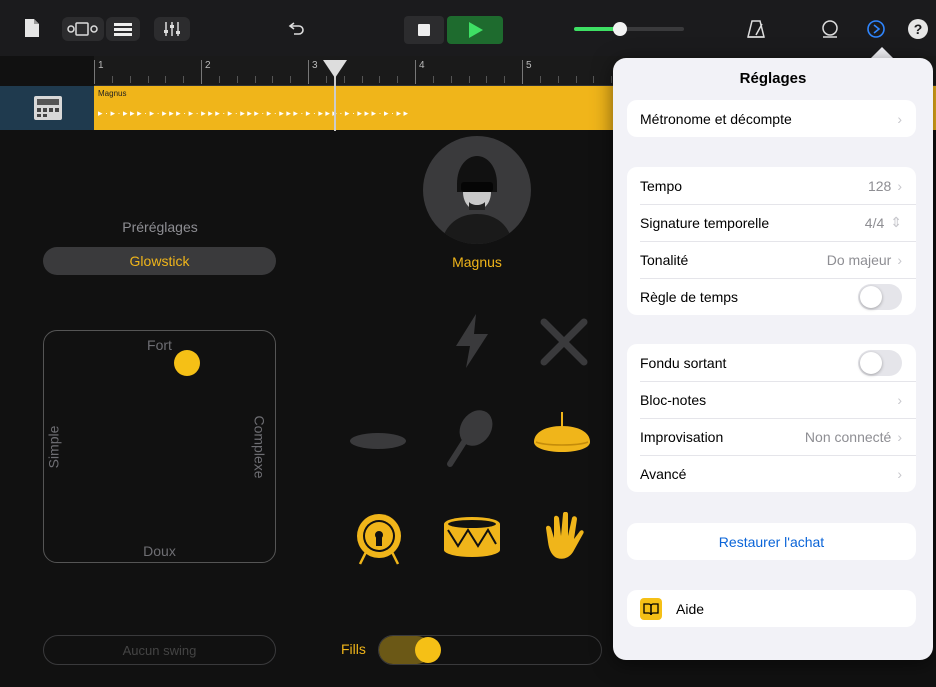 This screenshot has height=687, width=936. I want to click on play-icon, so click(476, 30).